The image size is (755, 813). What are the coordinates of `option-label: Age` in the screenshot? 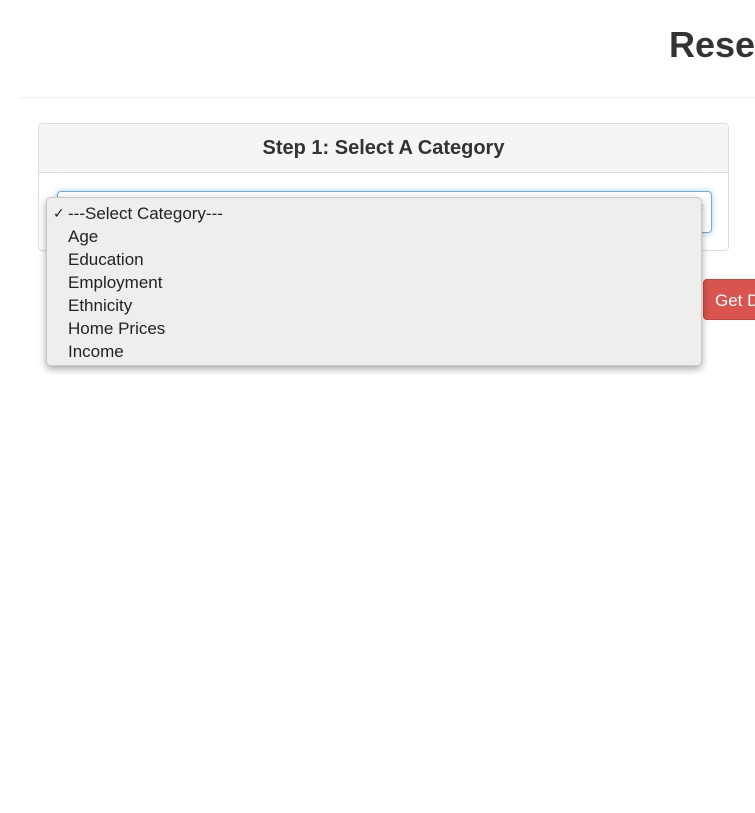 It's located at (83, 236).